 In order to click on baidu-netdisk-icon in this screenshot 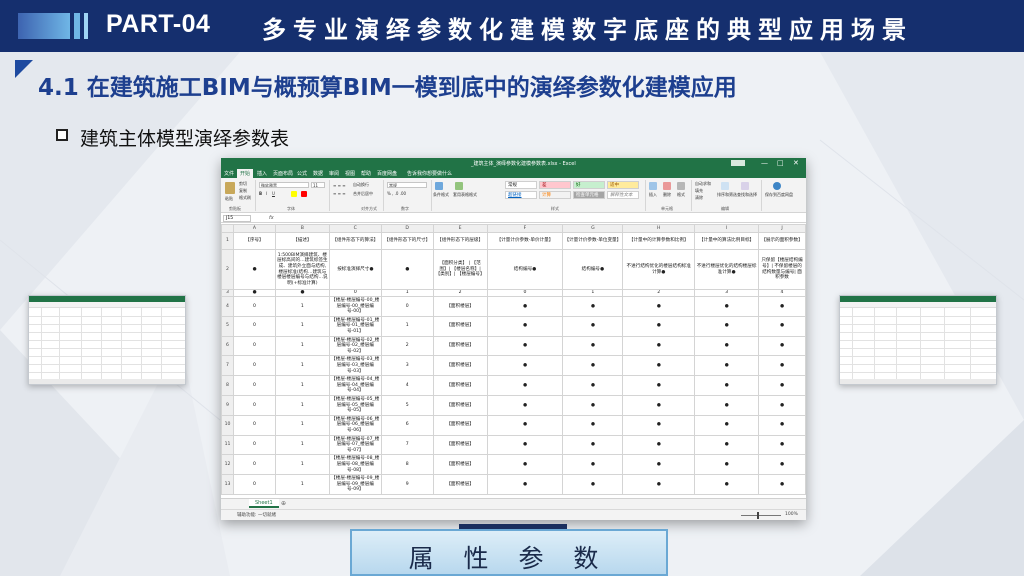, I will do `click(777, 186)`.